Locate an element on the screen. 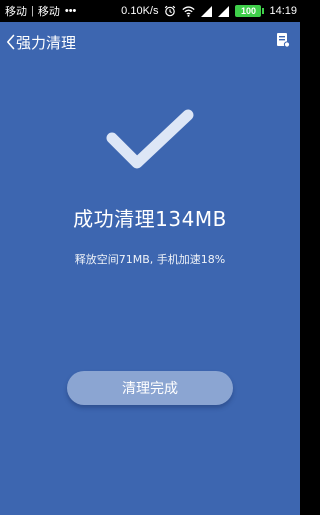 The height and width of the screenshot is (515, 320). battery-level: 100 is located at coordinates (248, 11).